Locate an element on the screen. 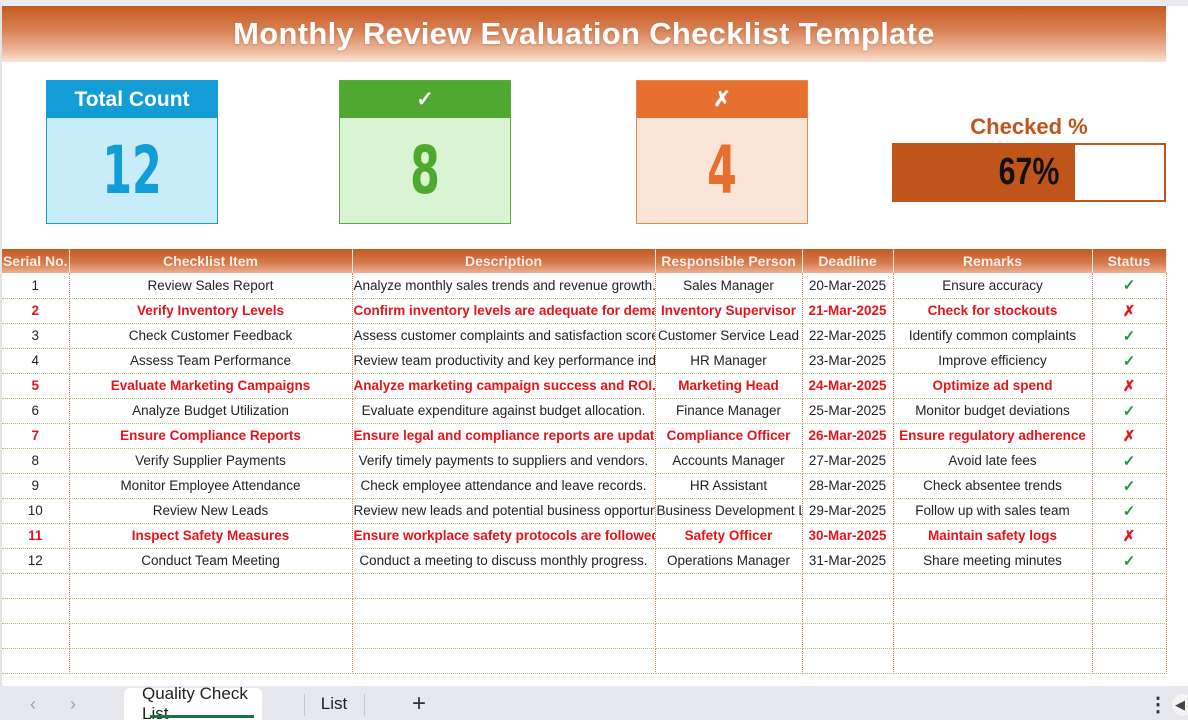  cell-remarks: Ensure accuracy is located at coordinates (993, 286).